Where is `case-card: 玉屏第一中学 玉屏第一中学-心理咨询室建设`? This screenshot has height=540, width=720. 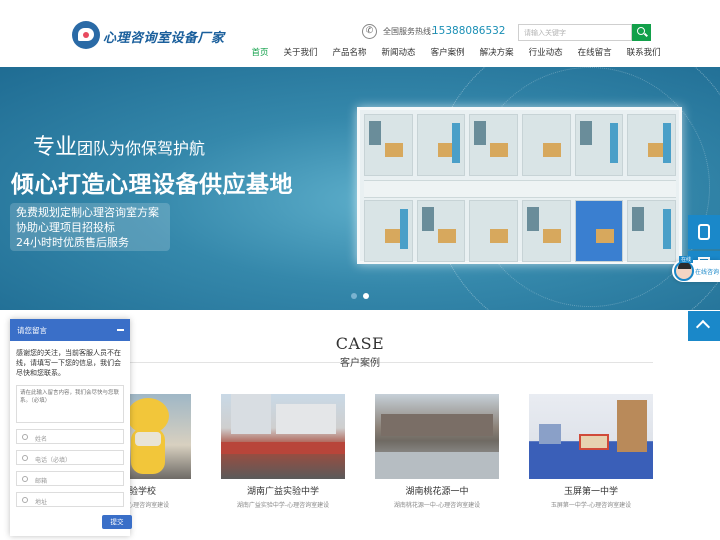
case-card: 玉屏第一中学 玉屏第一中学-心理咨询室建设 is located at coordinates (591, 451).